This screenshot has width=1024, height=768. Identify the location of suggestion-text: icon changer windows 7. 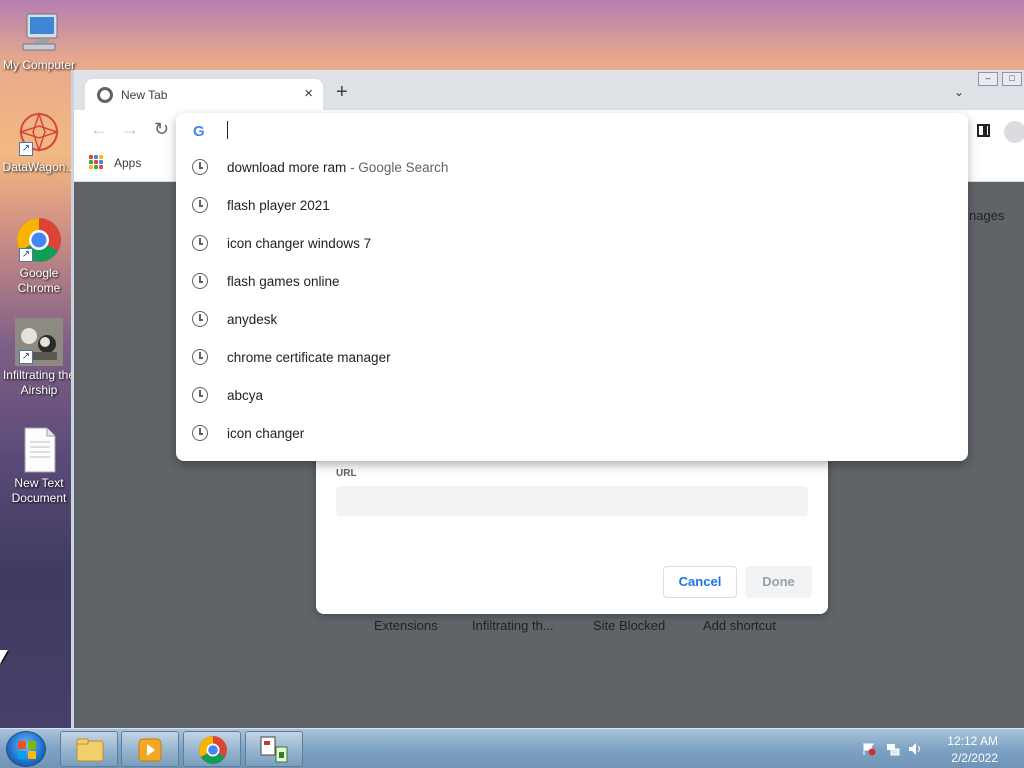
(299, 243).